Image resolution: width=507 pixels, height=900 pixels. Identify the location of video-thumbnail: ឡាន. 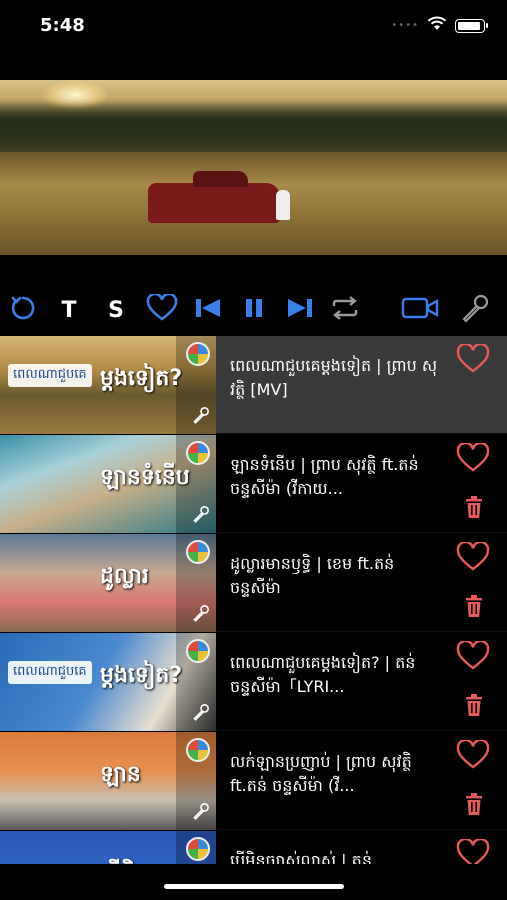
(108, 781).